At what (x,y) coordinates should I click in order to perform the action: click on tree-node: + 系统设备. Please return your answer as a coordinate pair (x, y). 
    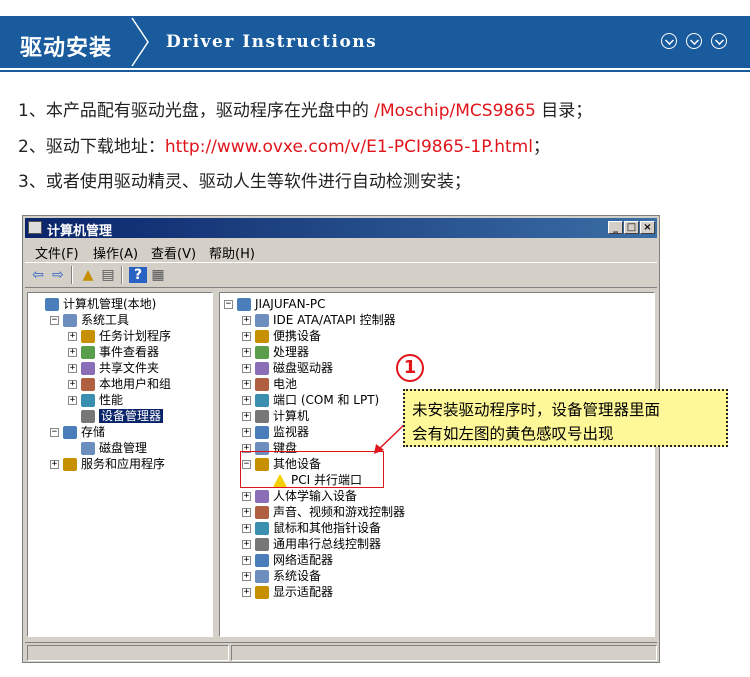
    Looking at the image, I should click on (281, 576).